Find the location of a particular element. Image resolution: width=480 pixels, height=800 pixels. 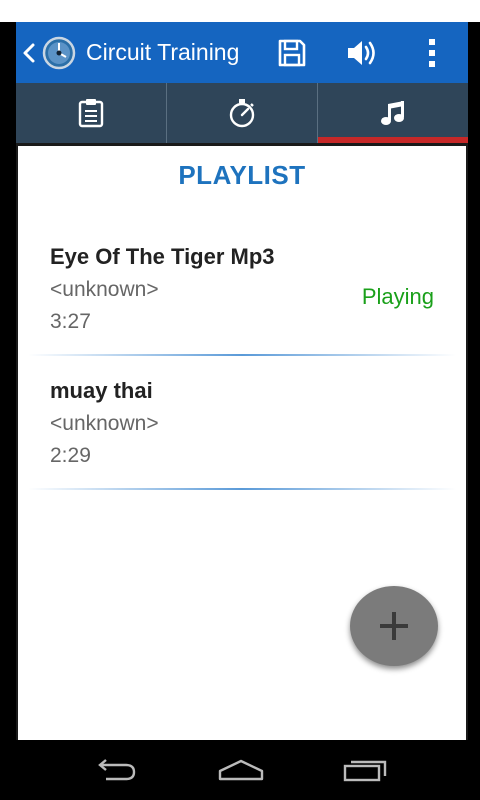

track-duration: 3:27 is located at coordinates (70, 321).